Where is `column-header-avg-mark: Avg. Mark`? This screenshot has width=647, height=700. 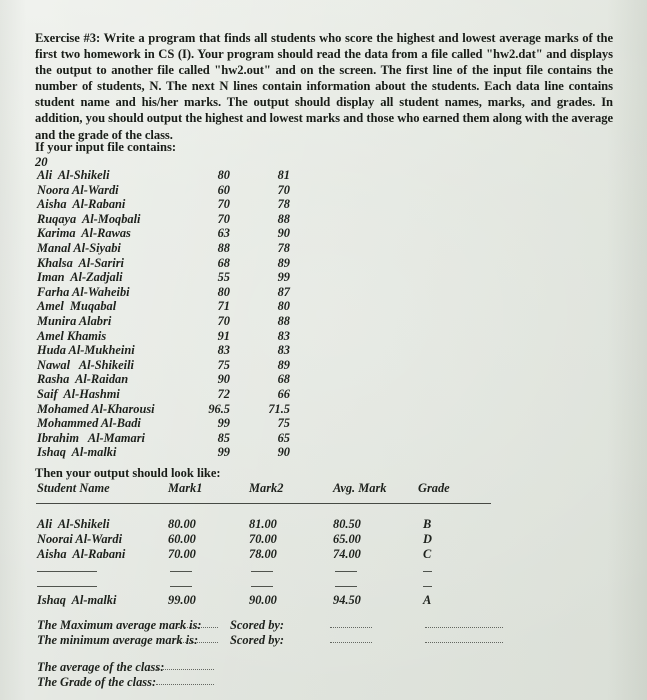
column-header-avg-mark: Avg. Mark is located at coordinates (360, 488).